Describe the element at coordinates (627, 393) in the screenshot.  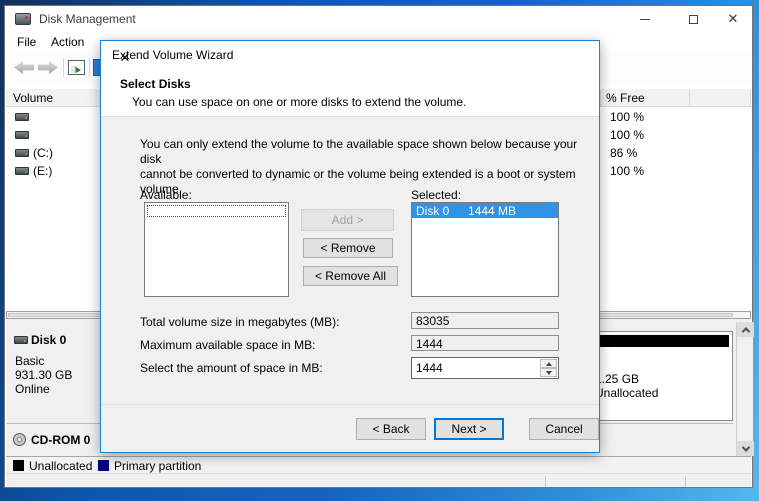
I see `partition-label: Unallocated` at that location.